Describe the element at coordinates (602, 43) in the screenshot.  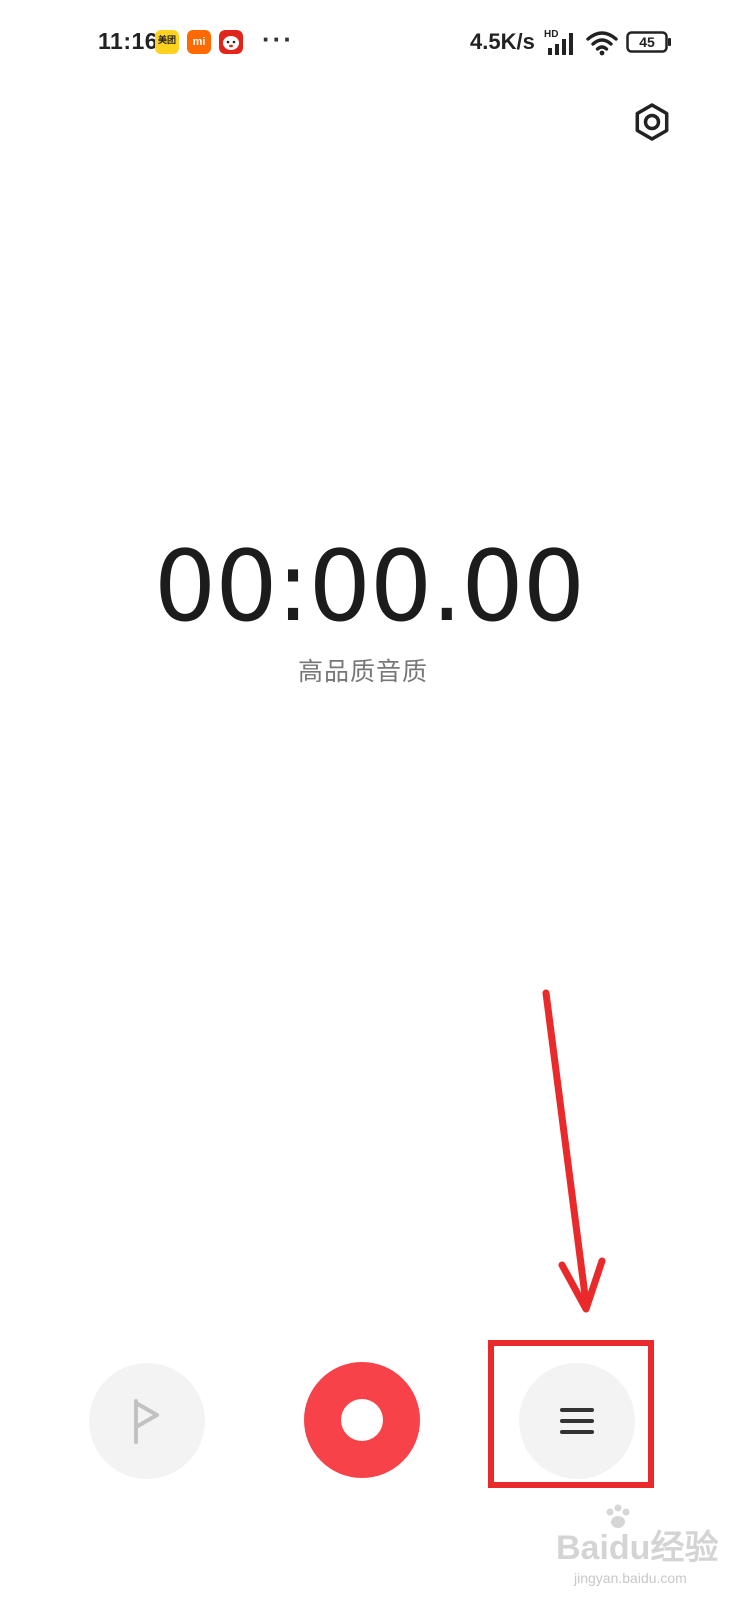
I see `wifi-icon` at that location.